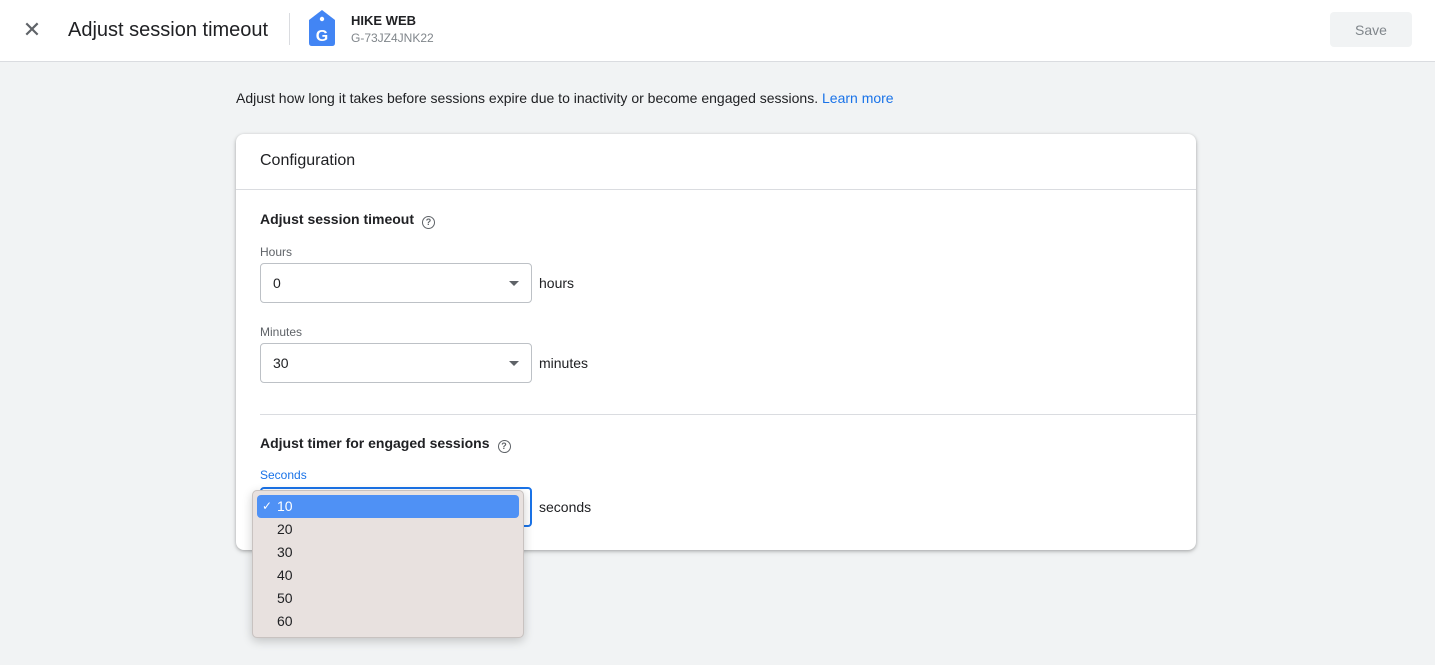 The width and height of the screenshot is (1435, 665). What do you see at coordinates (276, 252) in the screenshot?
I see `hours-label: Hours` at bounding box center [276, 252].